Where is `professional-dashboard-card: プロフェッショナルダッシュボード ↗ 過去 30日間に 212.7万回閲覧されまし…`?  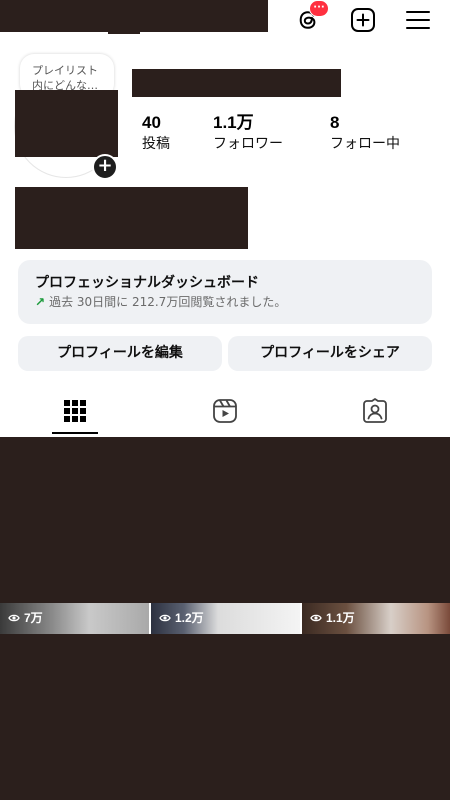
professional-dashboard-card: プロフェッショナルダッシュボード ↗ 過去 30日間に 212.7万回閲覧されまし… is located at coordinates (225, 292).